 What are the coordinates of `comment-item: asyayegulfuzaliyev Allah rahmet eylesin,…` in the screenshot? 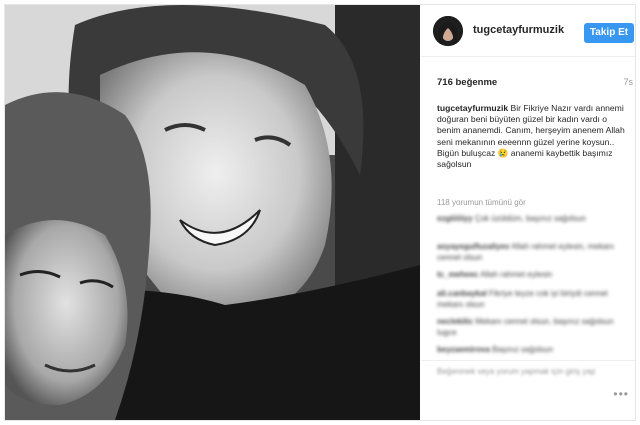 It's located at (532, 252).